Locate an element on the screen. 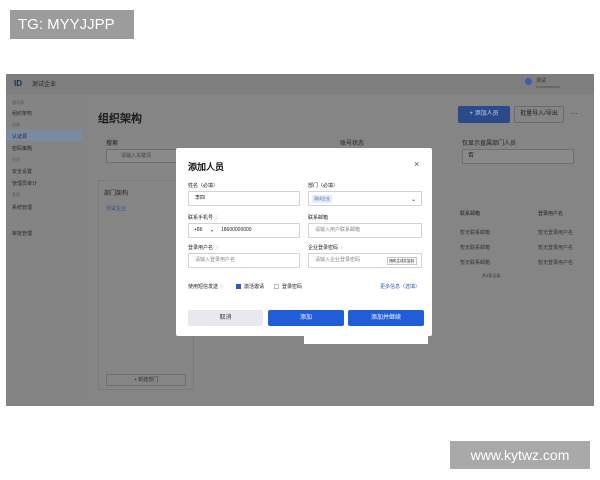 Image resolution: width=600 pixels, height=480 pixels. avatar is located at coordinates (528, 81).